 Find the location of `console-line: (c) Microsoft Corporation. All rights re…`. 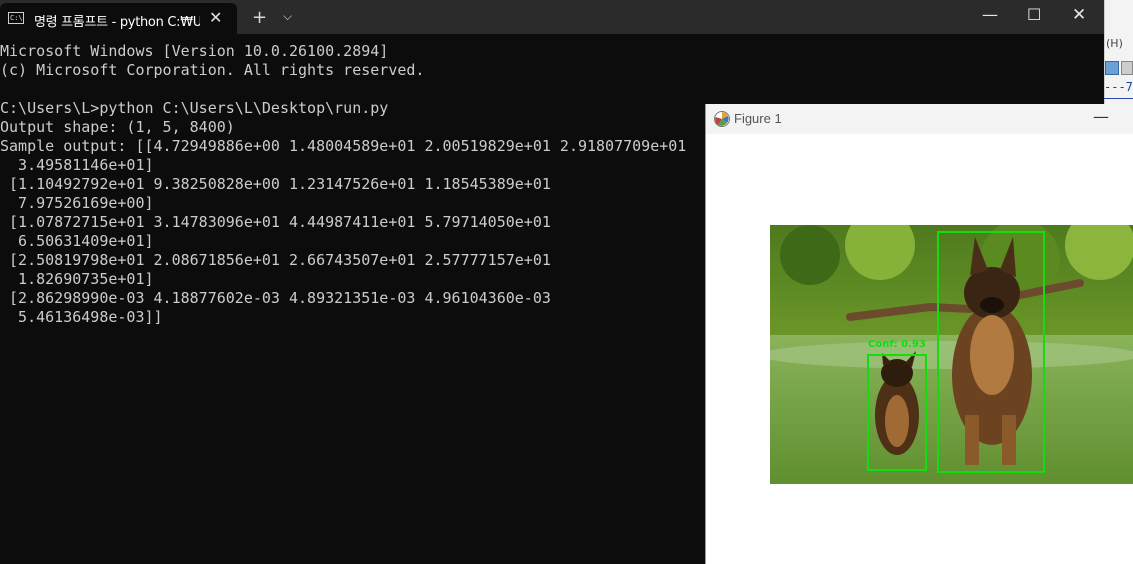

console-line: (c) Microsoft Corporation. All rights re… is located at coordinates (212, 70).